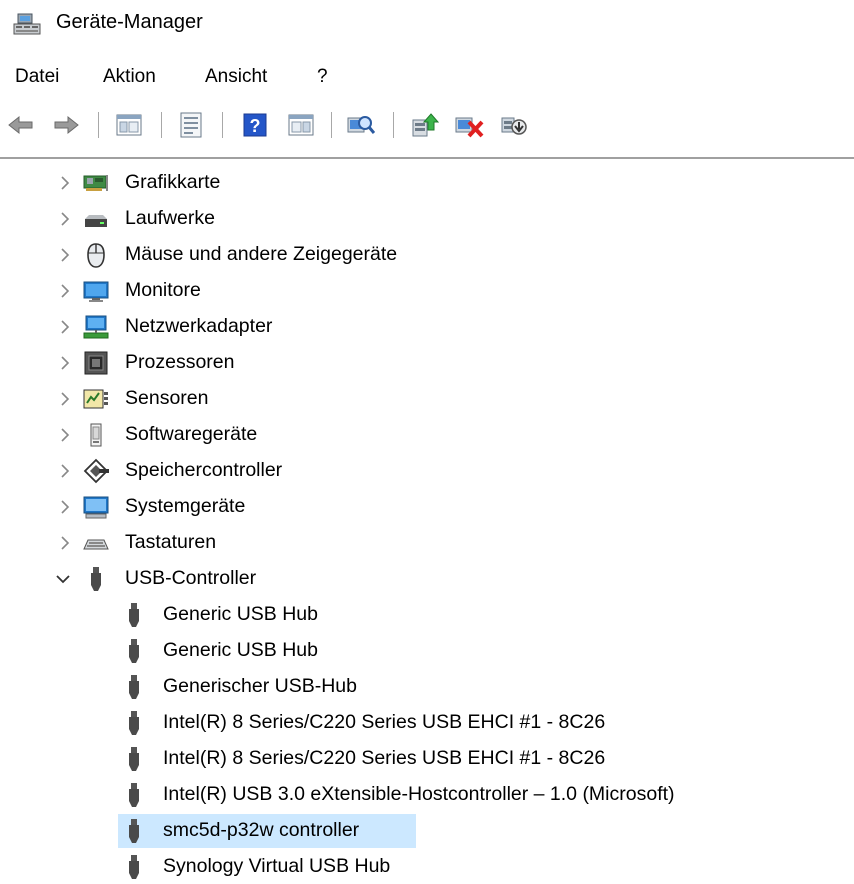 The image size is (854, 884). What do you see at coordinates (261, 830) in the screenshot?
I see `usb-device-label: smc5d-p32w controller` at bounding box center [261, 830].